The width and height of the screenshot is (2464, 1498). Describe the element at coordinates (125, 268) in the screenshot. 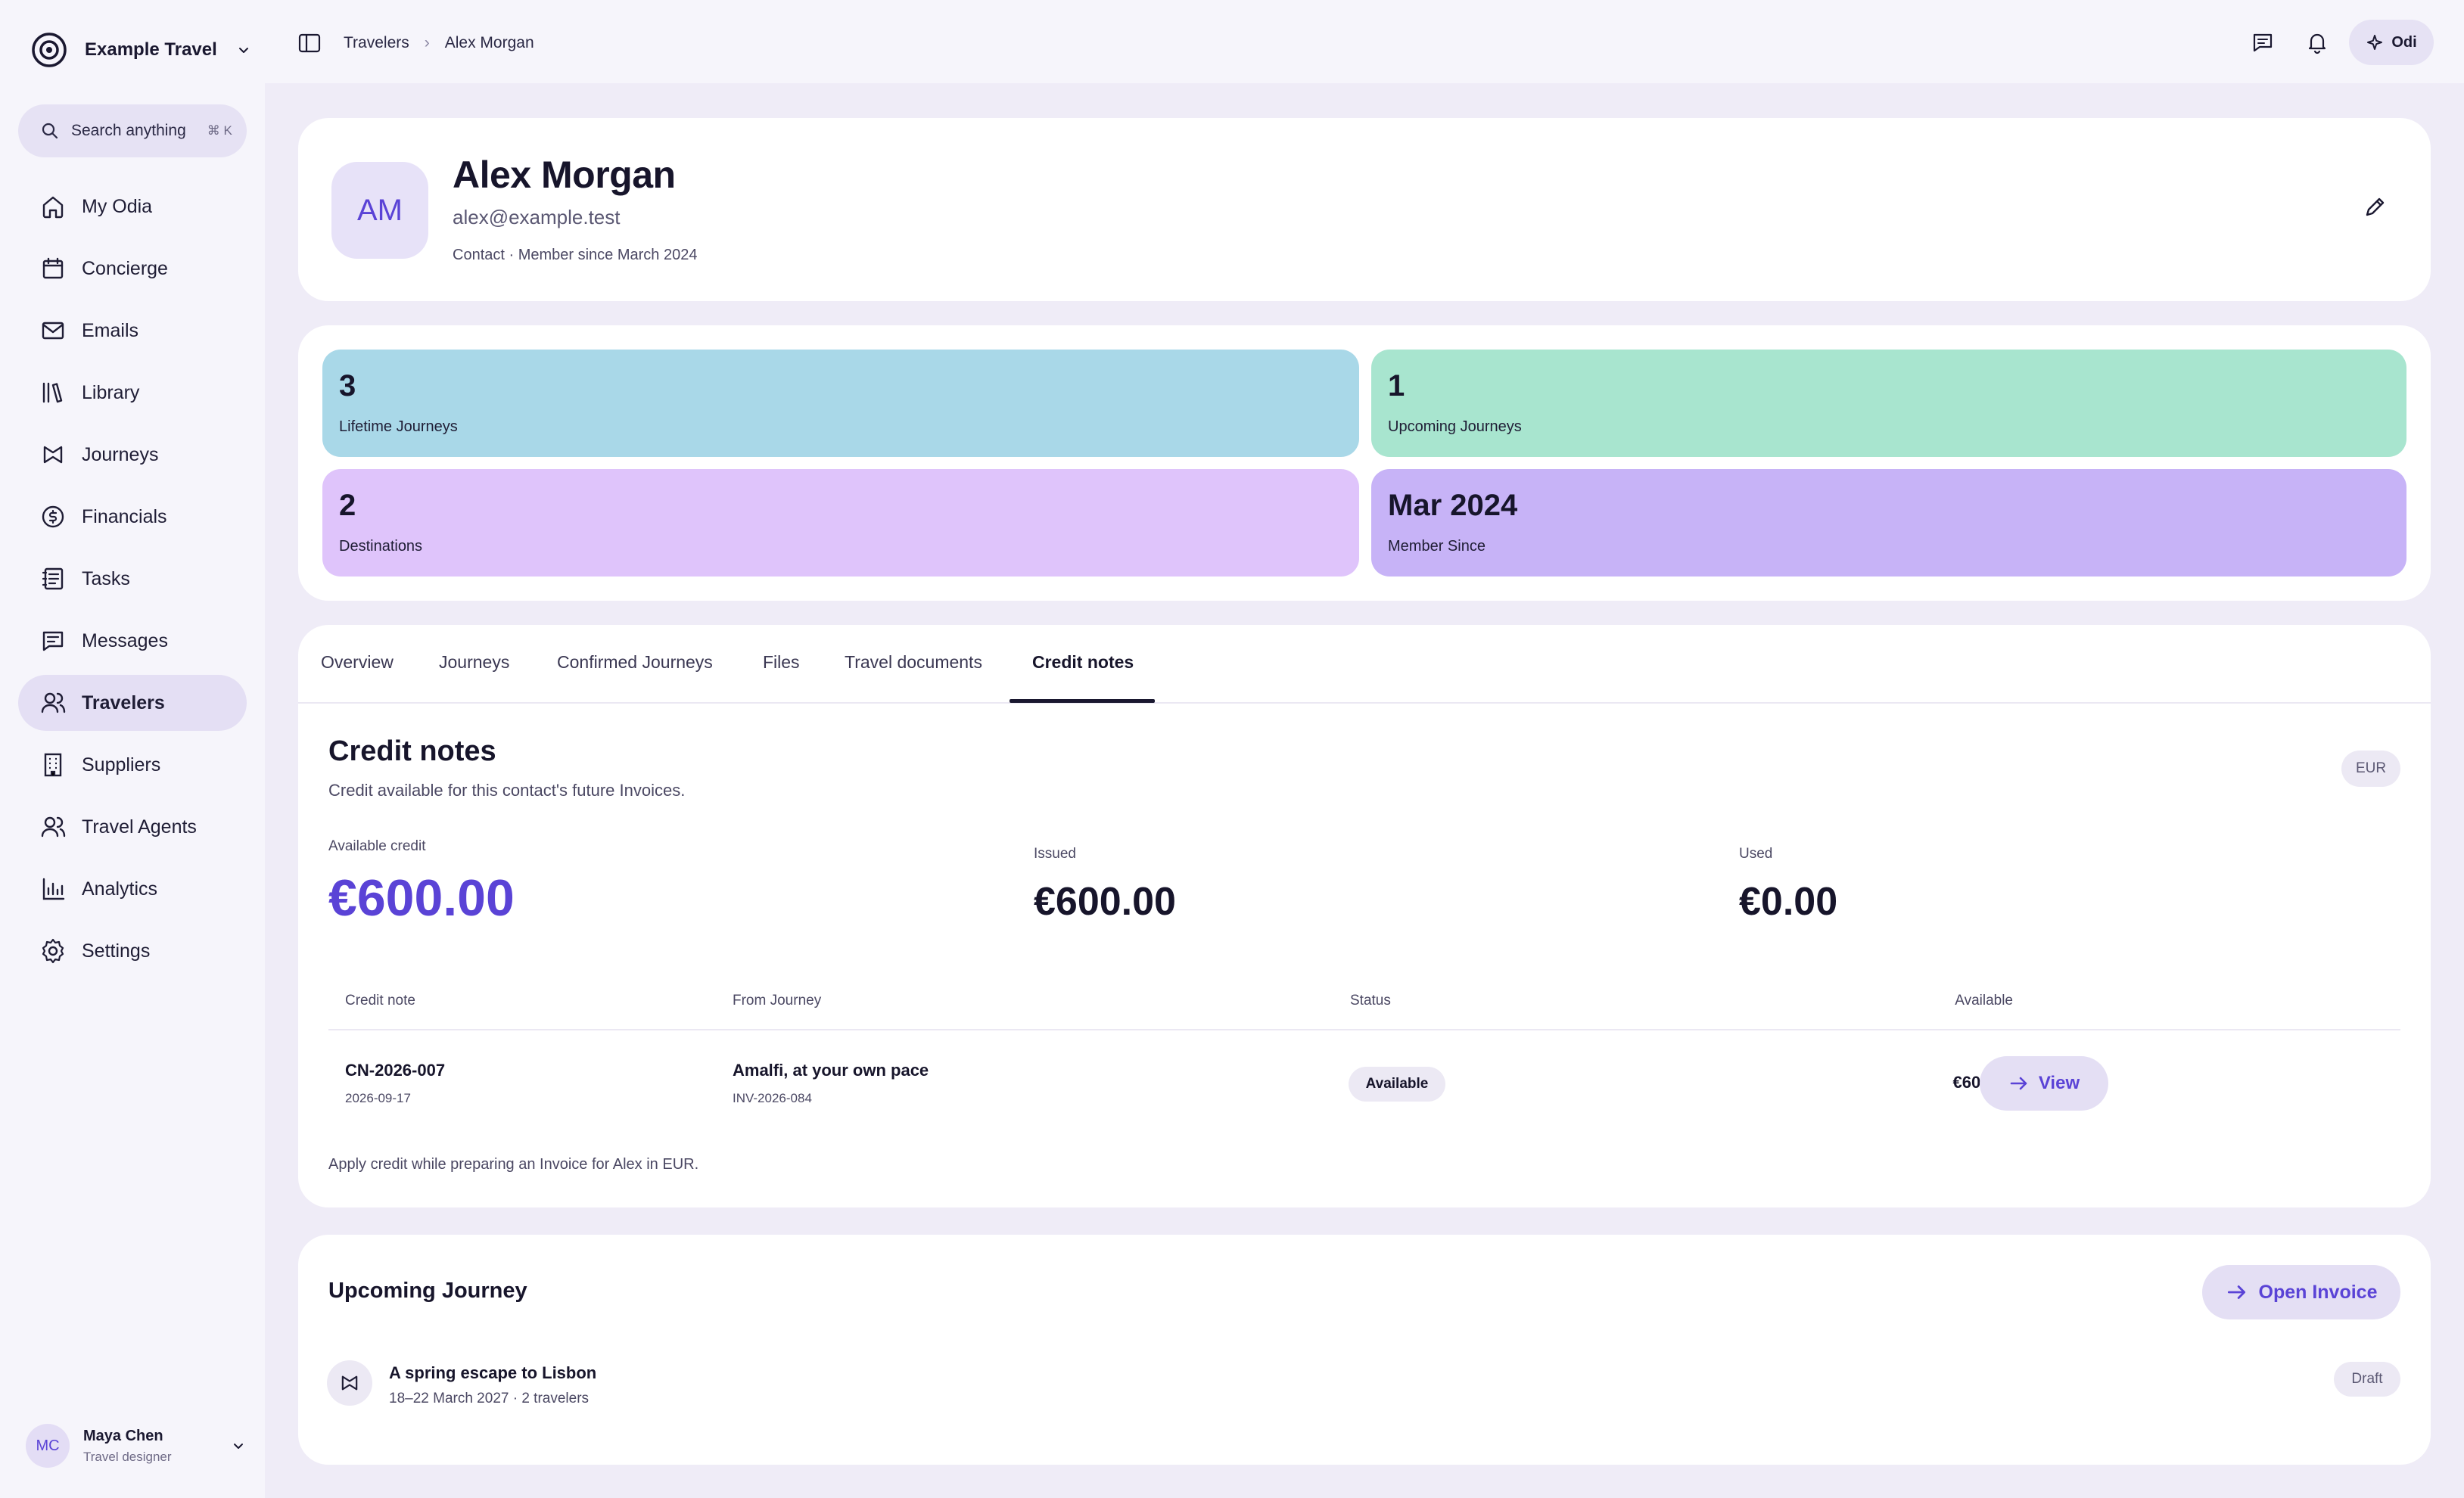

I see `sidebar-item-label: Concierge` at that location.